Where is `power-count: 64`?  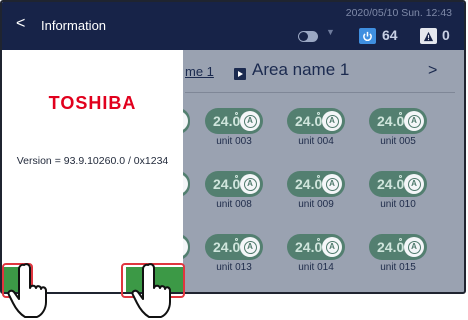
power-count: 64 is located at coordinates (390, 35).